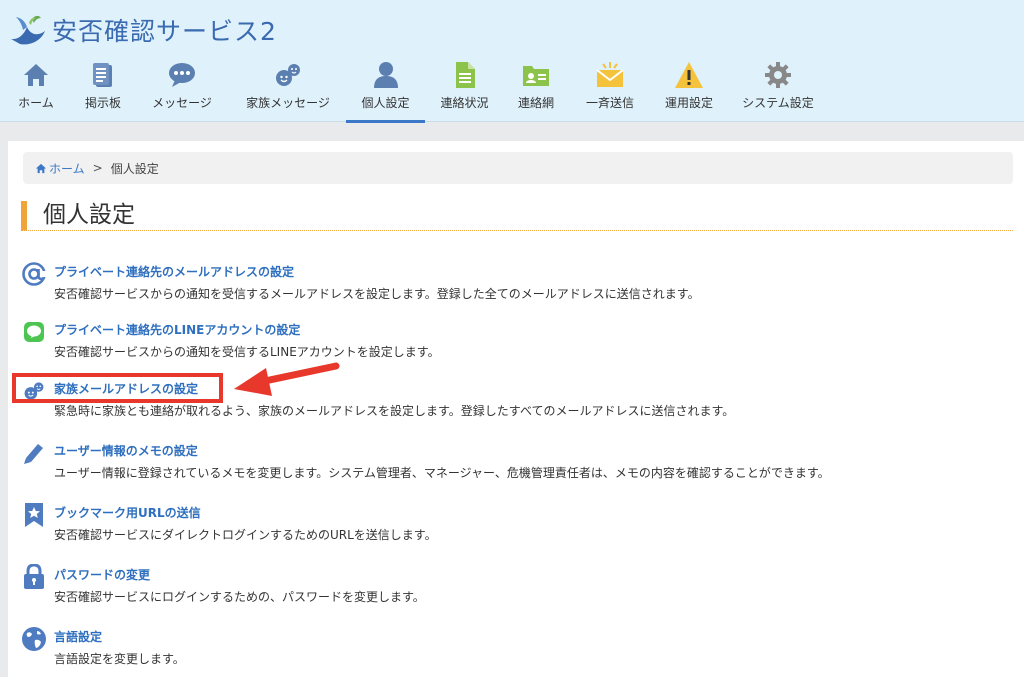  I want to click on bookmark-url-send-description: 安否確認サービスにダイレクトログインするためのURLを送信します。, so click(245, 535).